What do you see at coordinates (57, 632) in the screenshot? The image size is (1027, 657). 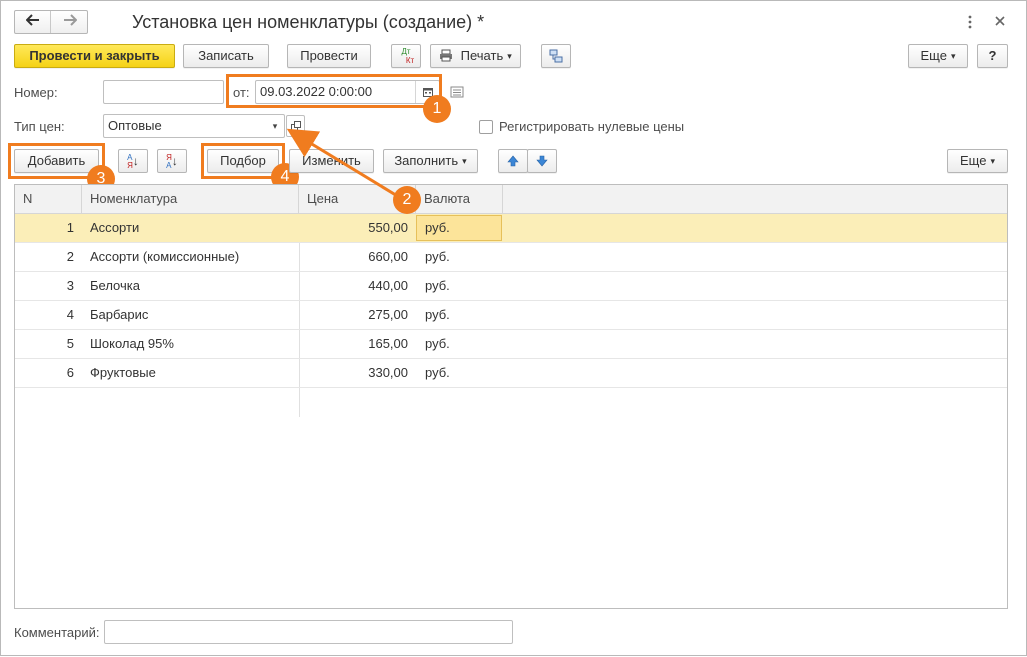 I see `comment-label: Комментарий:` at bounding box center [57, 632].